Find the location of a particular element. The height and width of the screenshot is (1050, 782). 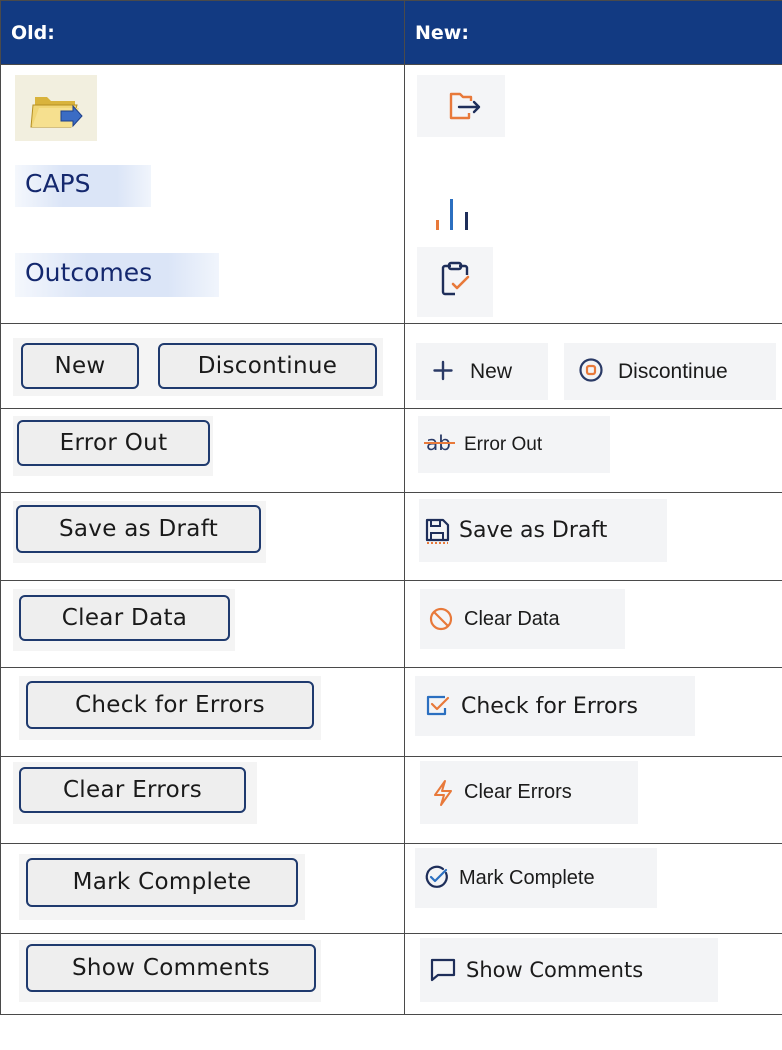

old-cell: New Discontinue is located at coordinates (202, 366).